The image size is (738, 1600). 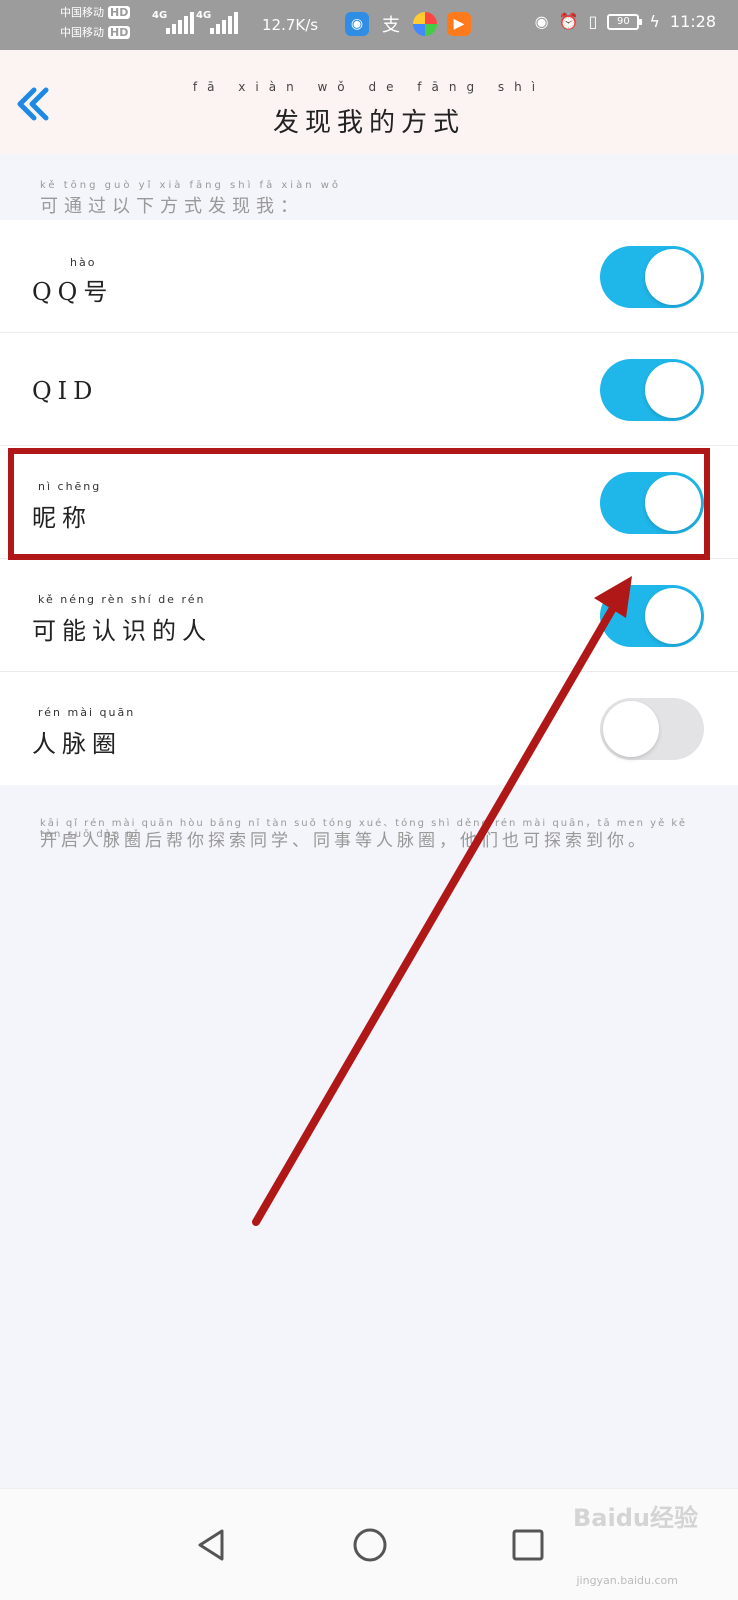 What do you see at coordinates (204, 15) in the screenshot?
I see `network-type-2: 4G` at bounding box center [204, 15].